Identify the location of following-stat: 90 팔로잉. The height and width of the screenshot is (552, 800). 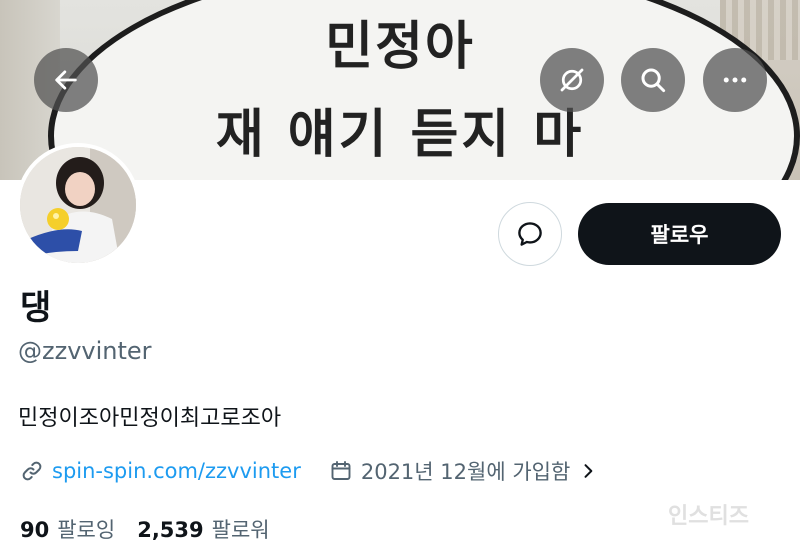
(67, 529).